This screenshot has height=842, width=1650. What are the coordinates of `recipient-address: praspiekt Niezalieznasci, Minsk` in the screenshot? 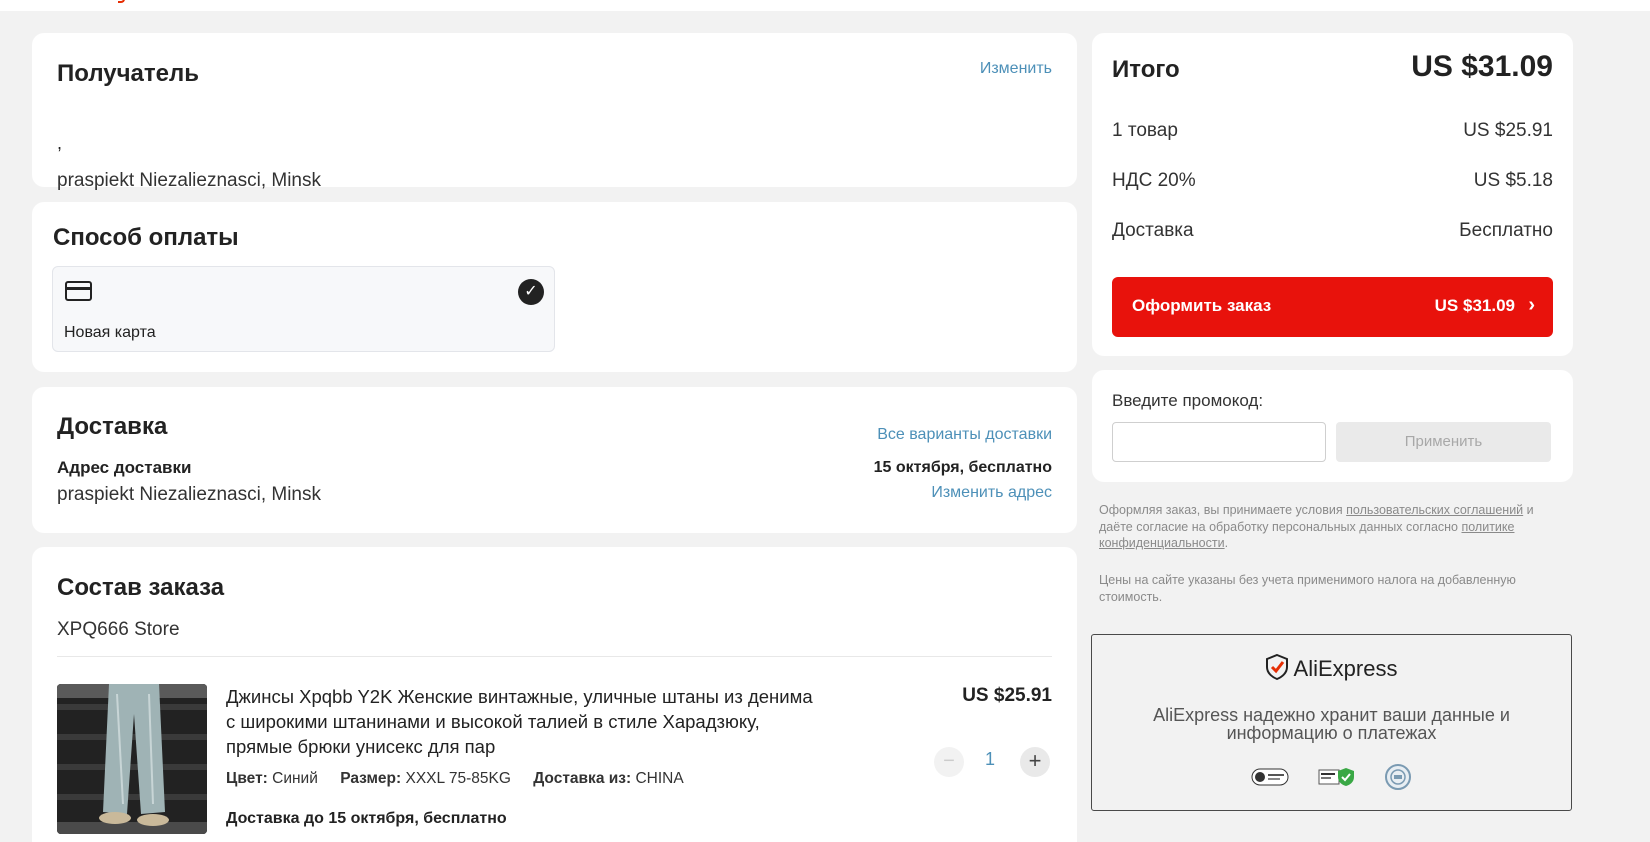 It's located at (189, 180).